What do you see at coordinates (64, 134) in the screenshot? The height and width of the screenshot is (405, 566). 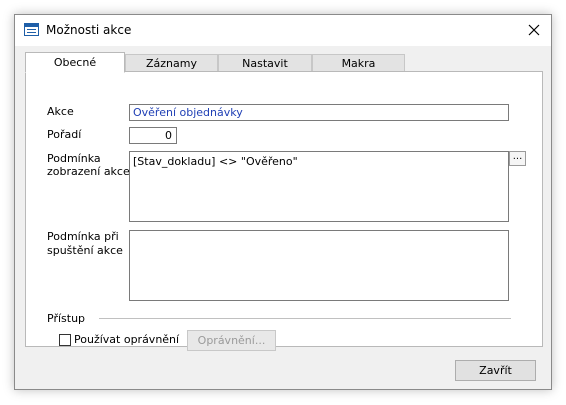 I see `order-label: Pořadí` at bounding box center [64, 134].